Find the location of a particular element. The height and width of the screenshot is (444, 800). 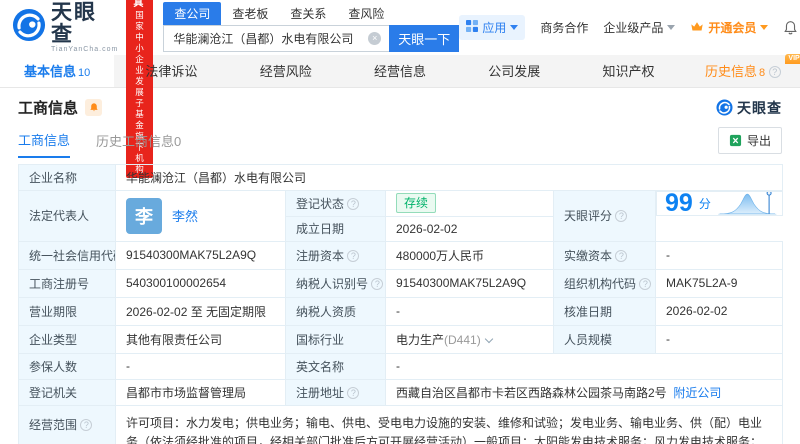

paid-capital-value: - is located at coordinates (719, 255).